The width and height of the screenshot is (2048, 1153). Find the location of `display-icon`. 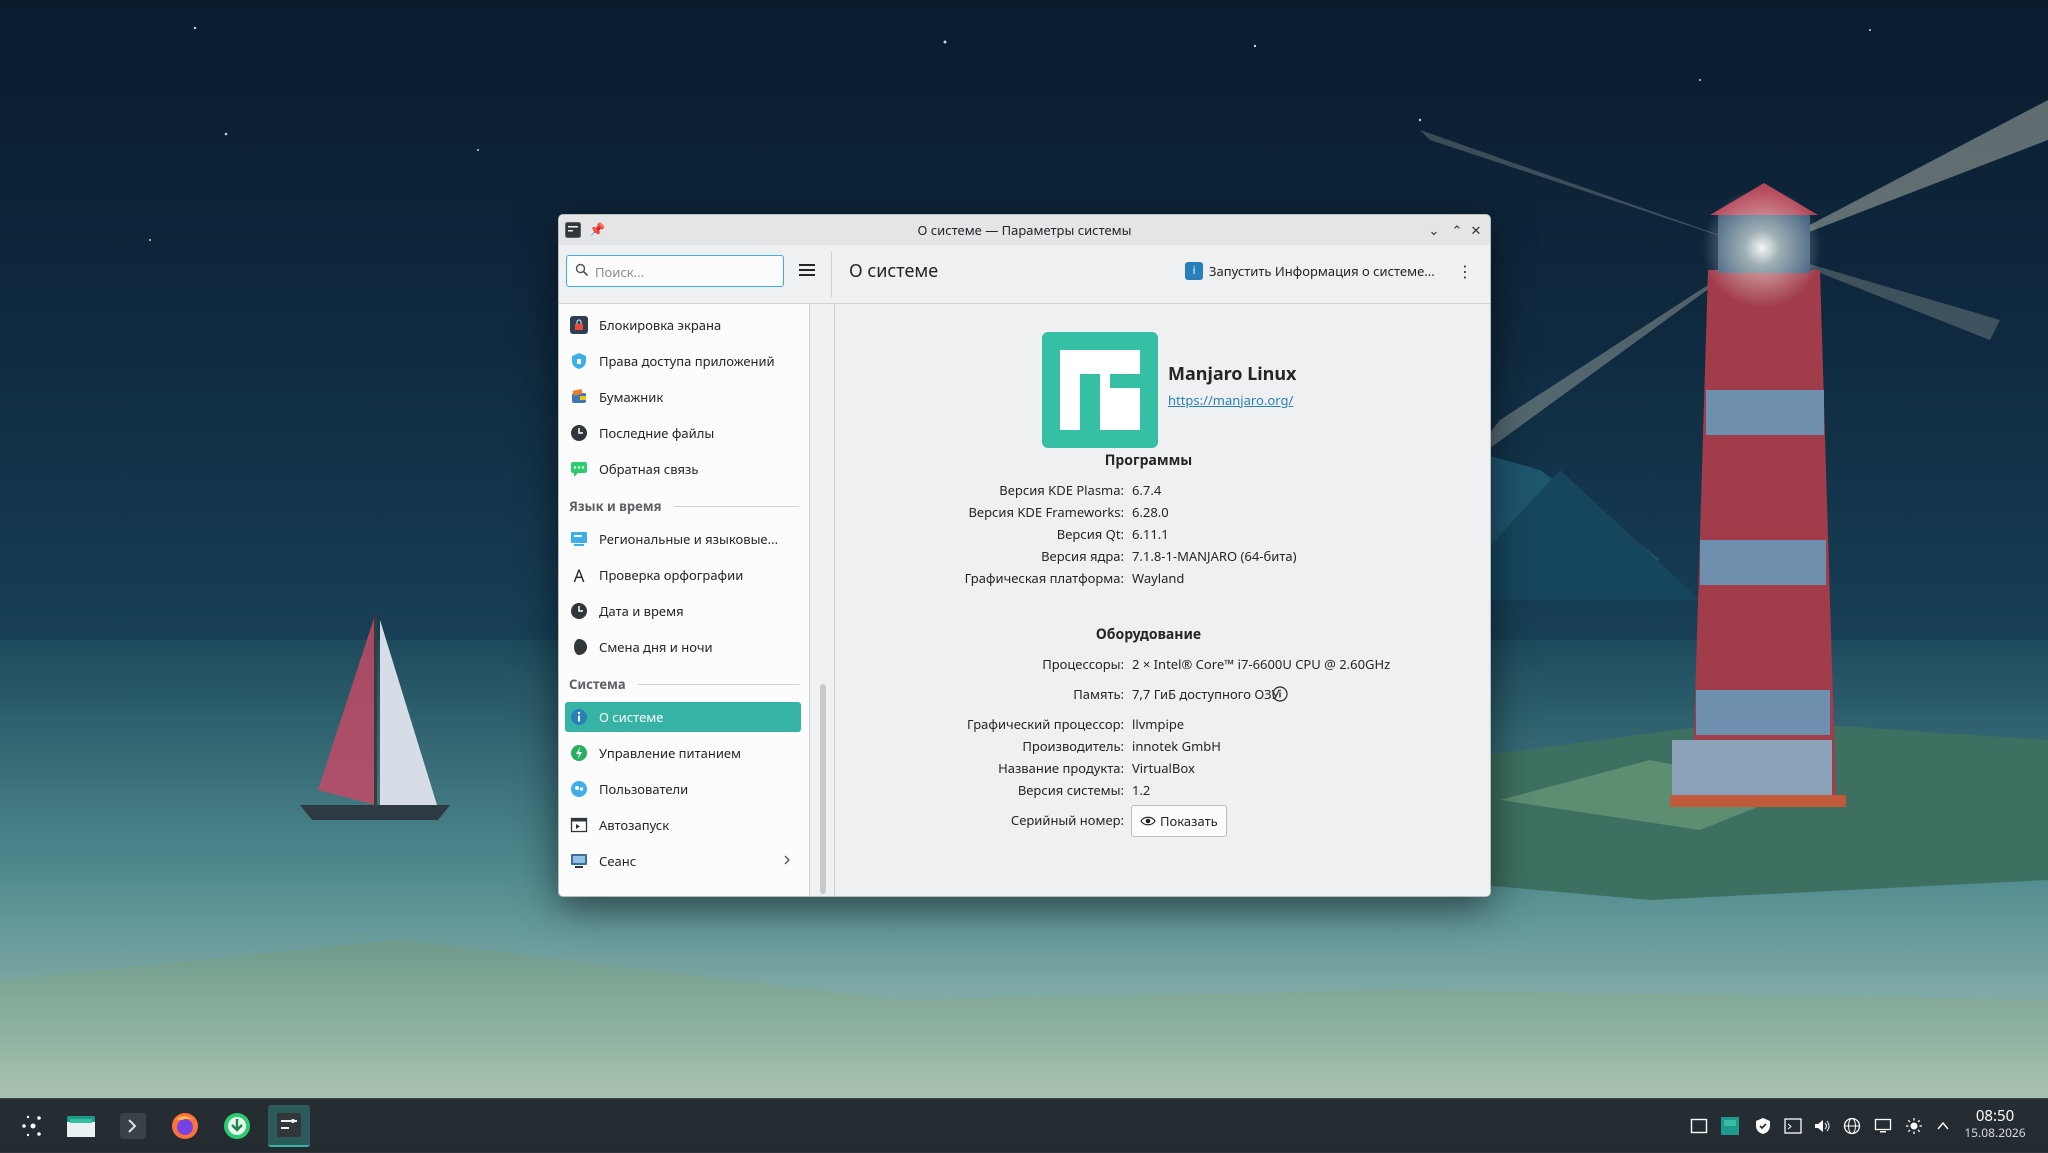

display-icon is located at coordinates (1883, 1126).